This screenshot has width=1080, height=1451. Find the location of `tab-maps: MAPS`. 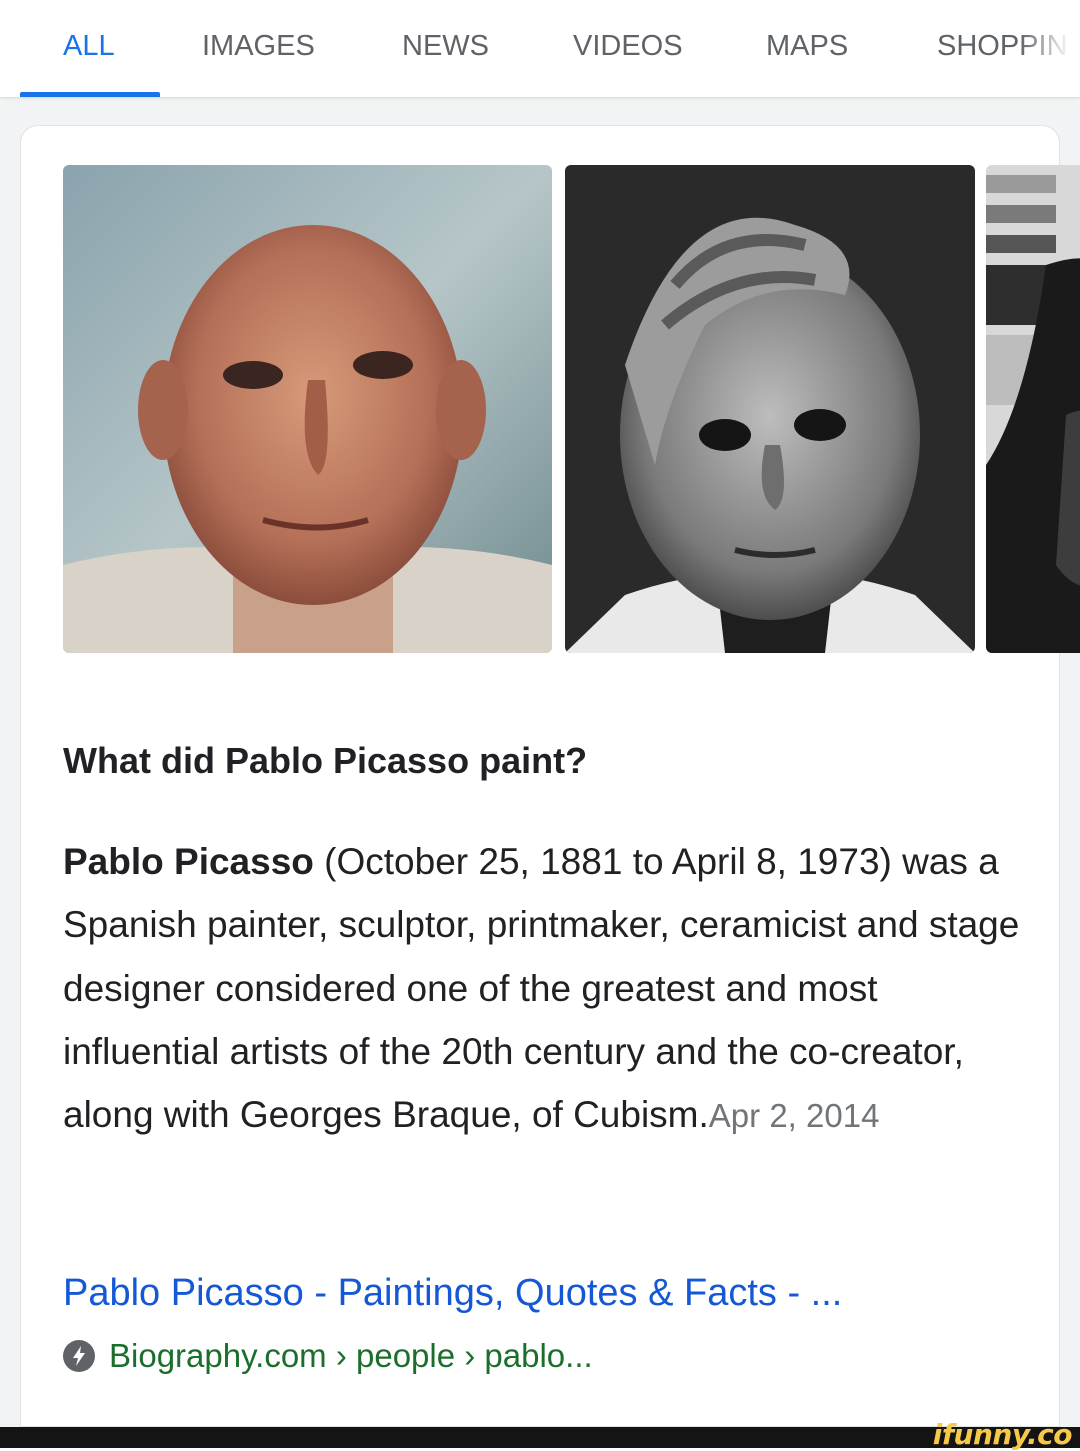

tab-maps: MAPS is located at coordinates (807, 46).